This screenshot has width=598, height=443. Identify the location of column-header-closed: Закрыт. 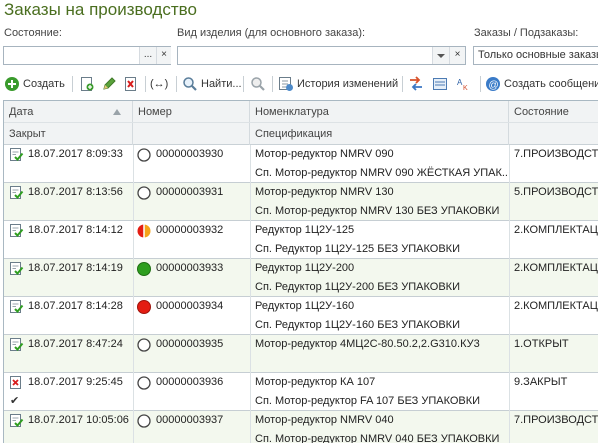
(68, 134).